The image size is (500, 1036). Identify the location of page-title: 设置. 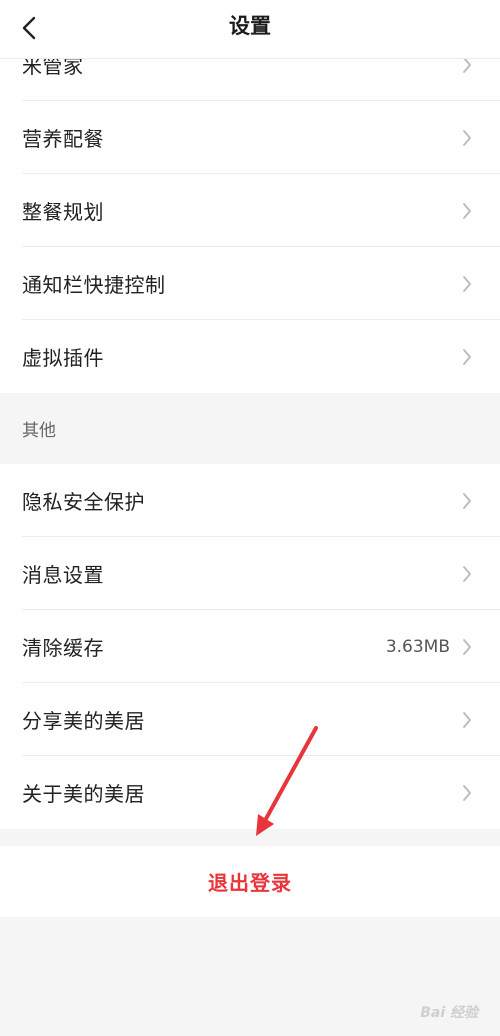
(250, 26).